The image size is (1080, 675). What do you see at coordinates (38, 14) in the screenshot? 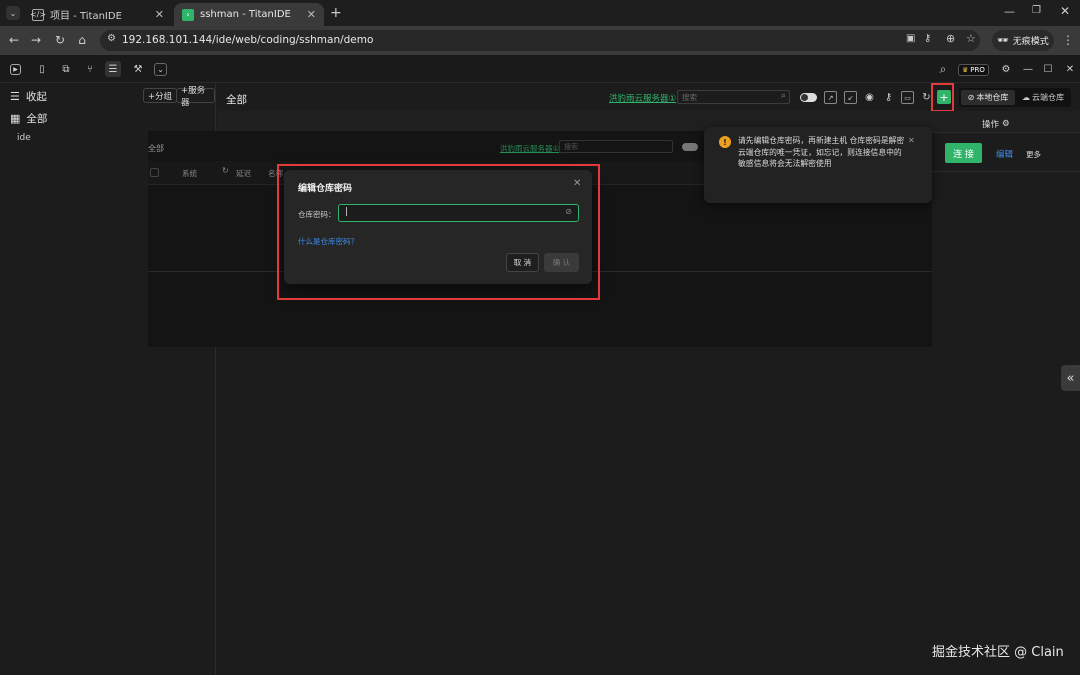
I see `code-icon: </>` at bounding box center [38, 14].